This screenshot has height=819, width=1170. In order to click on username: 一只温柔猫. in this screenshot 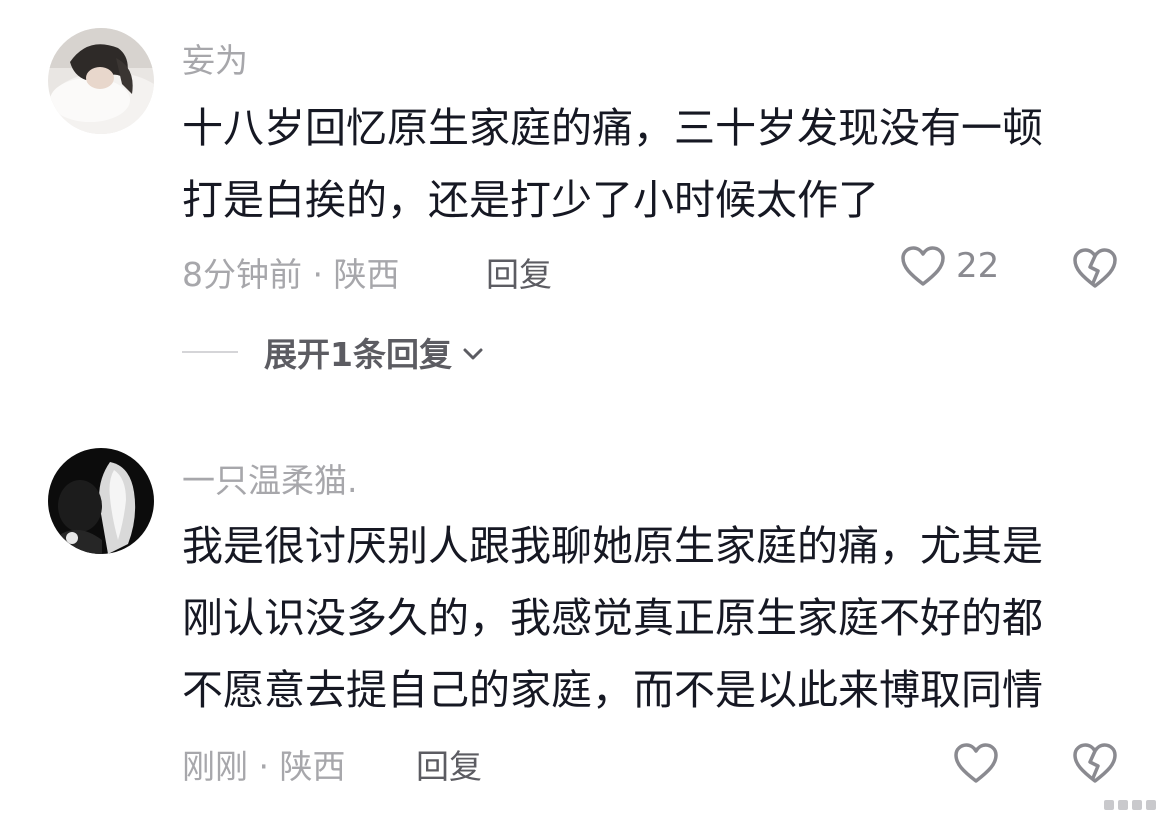, I will do `click(270, 478)`.